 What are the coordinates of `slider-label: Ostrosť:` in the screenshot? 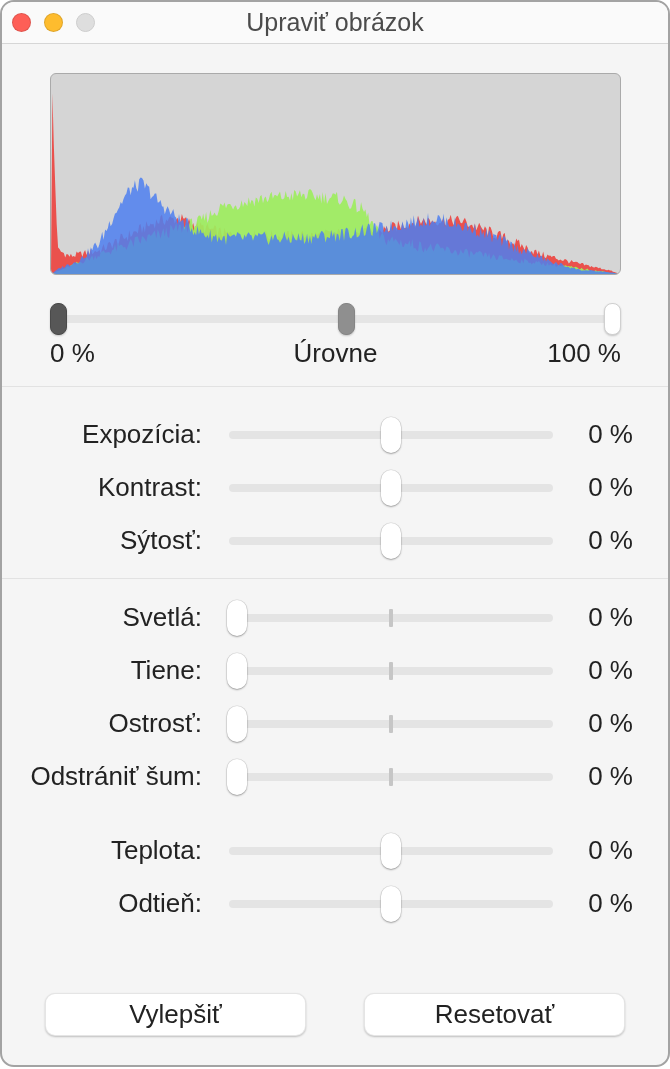 It's located at (154, 723).